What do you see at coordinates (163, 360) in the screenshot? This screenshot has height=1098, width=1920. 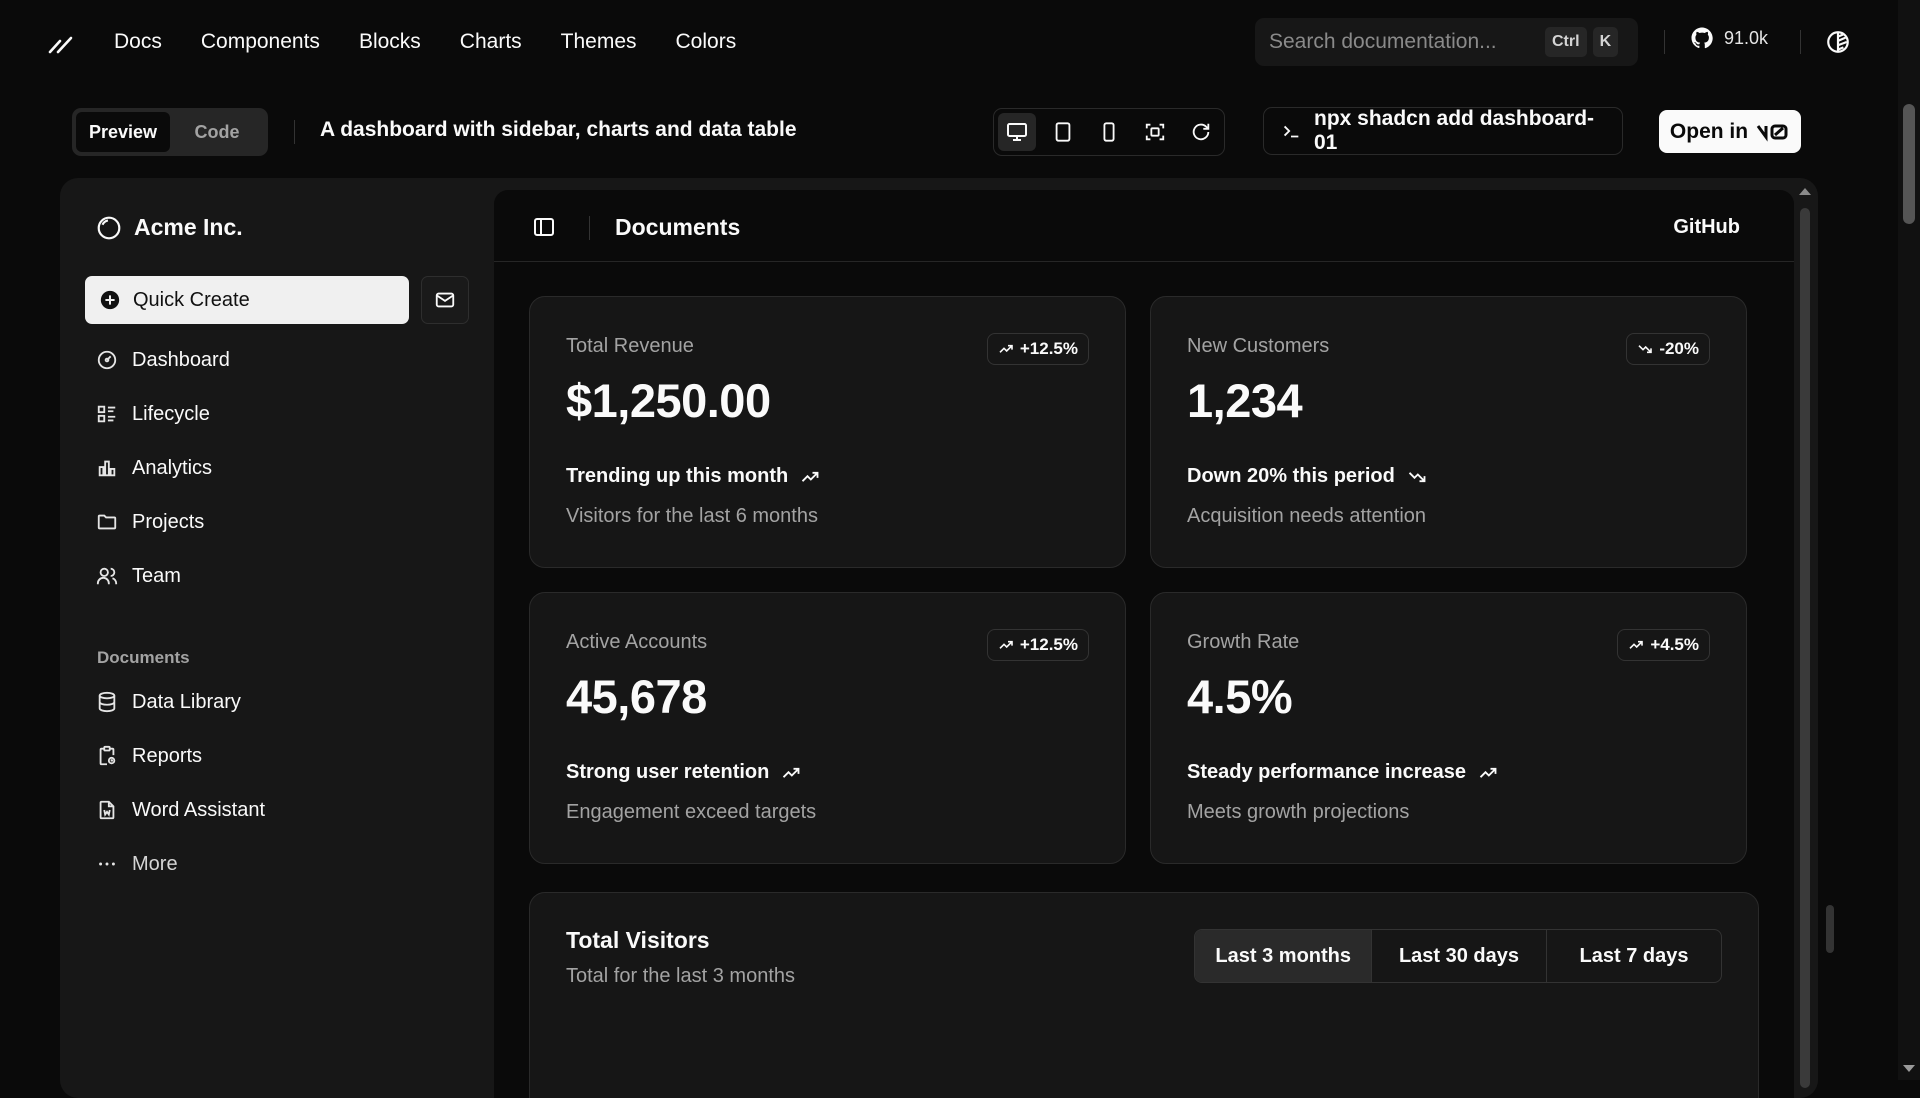 I see `sidebar-item-dashboard: Dashboard` at bounding box center [163, 360].